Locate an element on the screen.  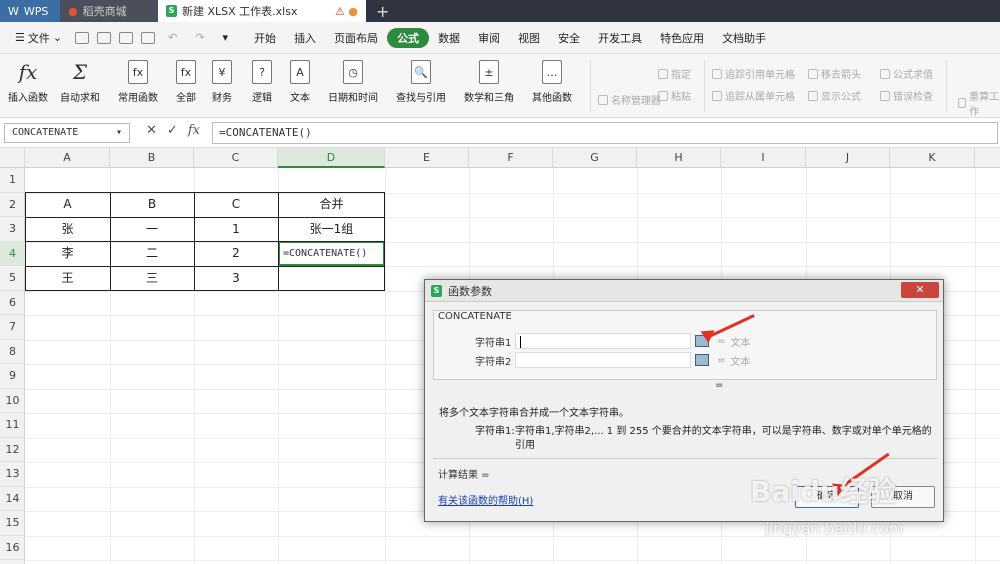
cell-A3: 张 is located at coordinates (67, 229).